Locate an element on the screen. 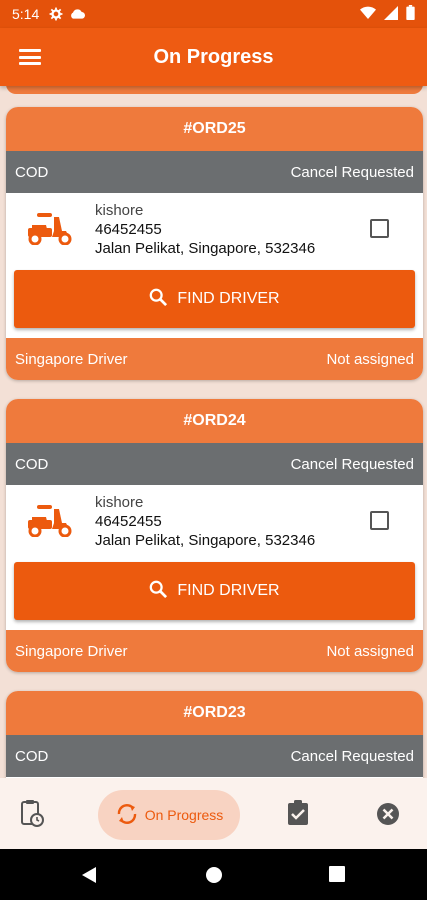  back-icon is located at coordinates (89, 877).